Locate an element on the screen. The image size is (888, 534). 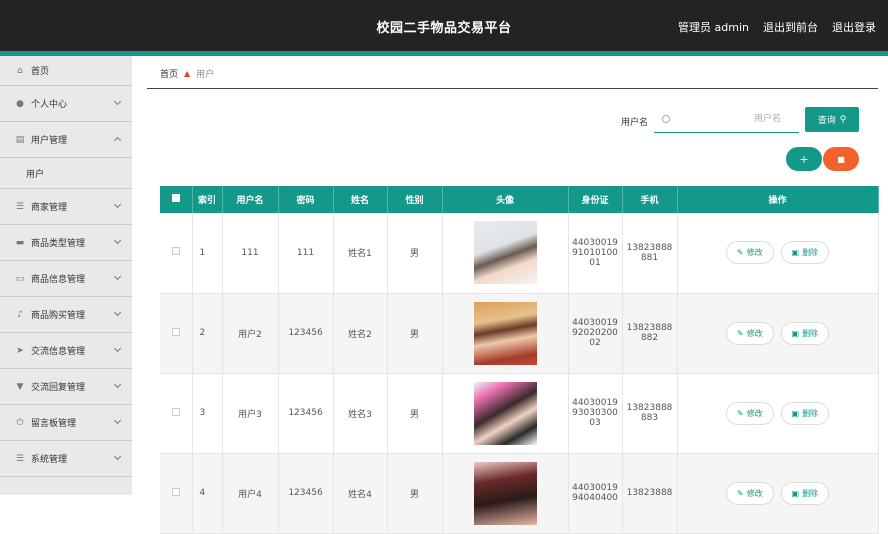
breadcrumb-current: 用户 is located at coordinates (205, 75).